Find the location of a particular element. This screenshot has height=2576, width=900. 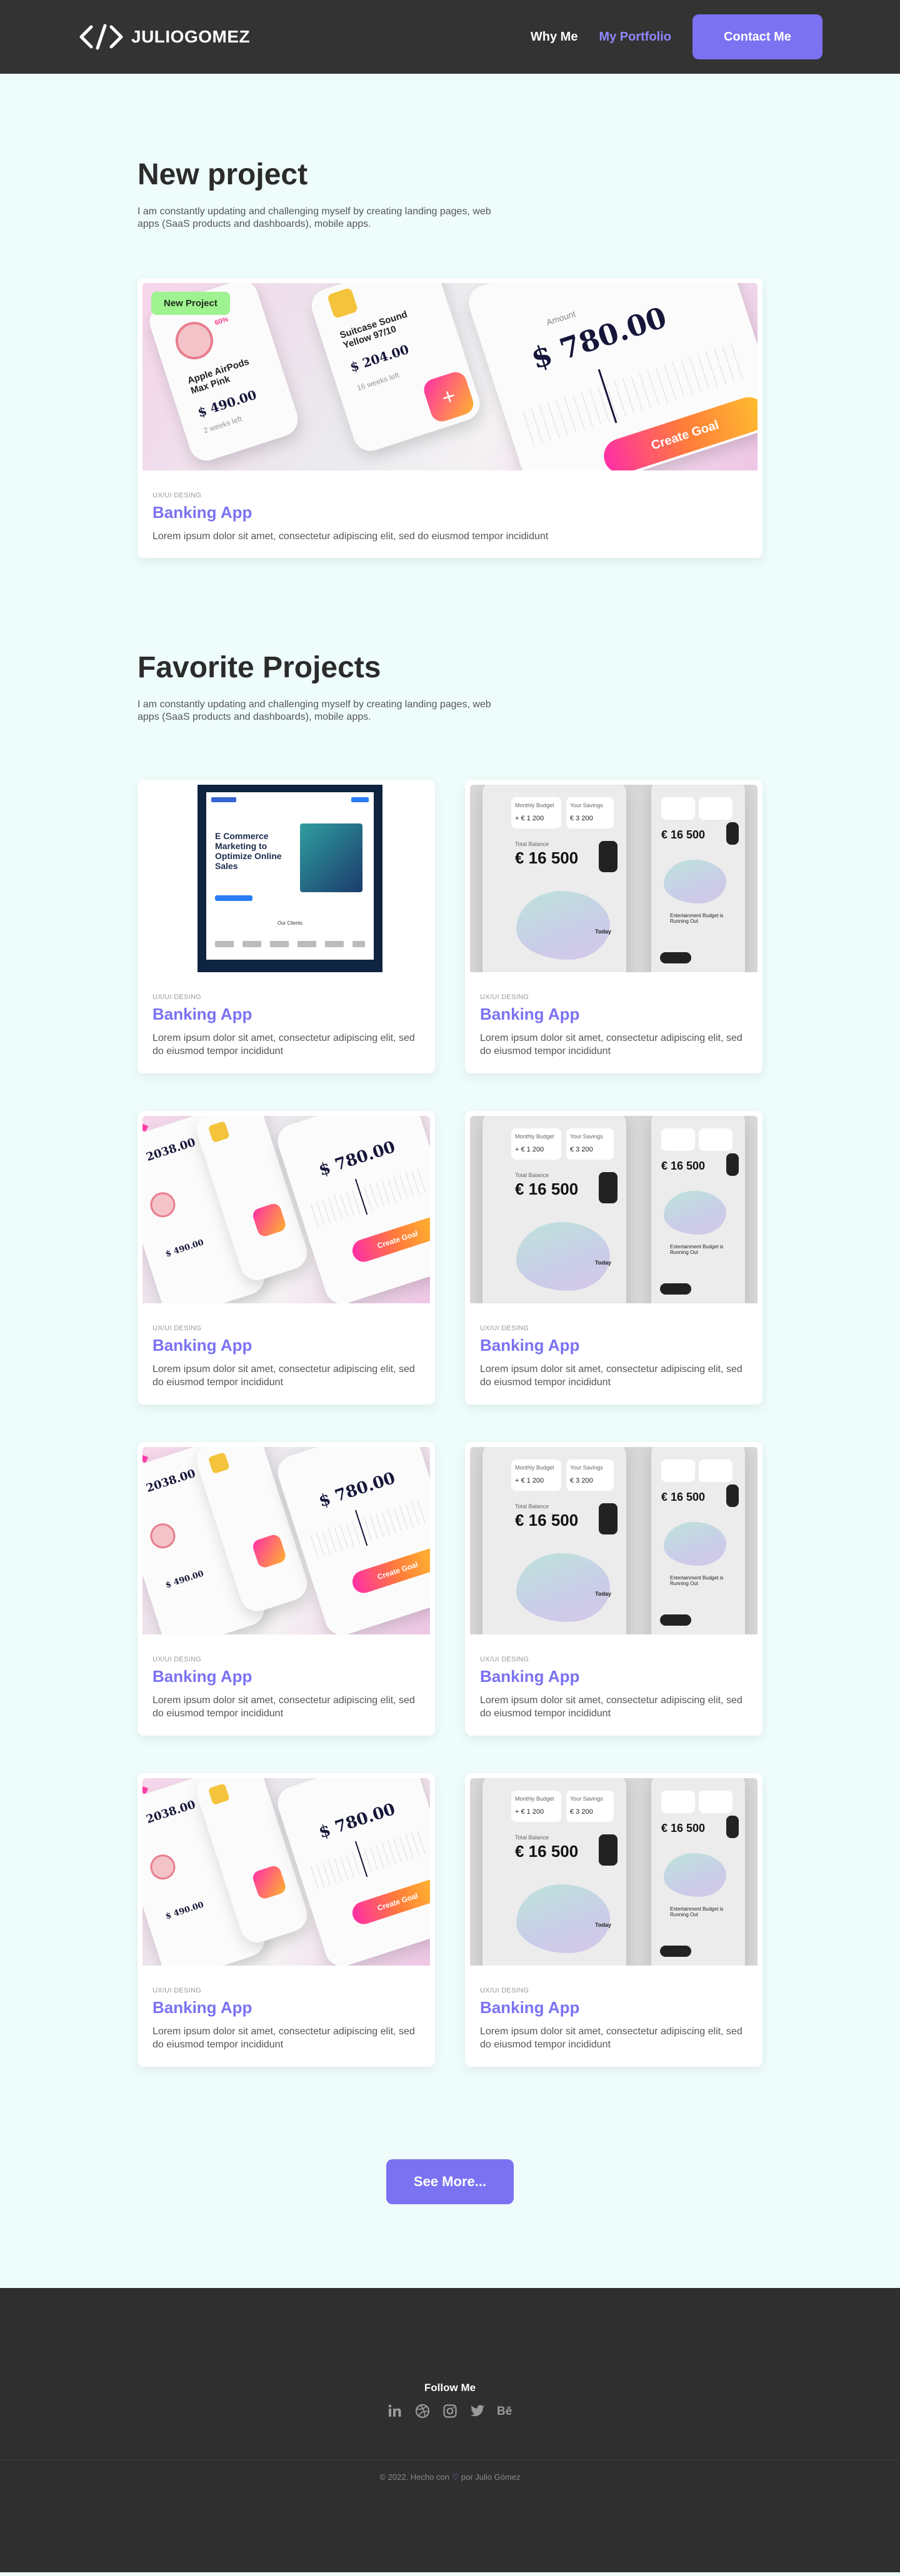

follow-block: Follow Me Bē is located at coordinates (450, 2401).